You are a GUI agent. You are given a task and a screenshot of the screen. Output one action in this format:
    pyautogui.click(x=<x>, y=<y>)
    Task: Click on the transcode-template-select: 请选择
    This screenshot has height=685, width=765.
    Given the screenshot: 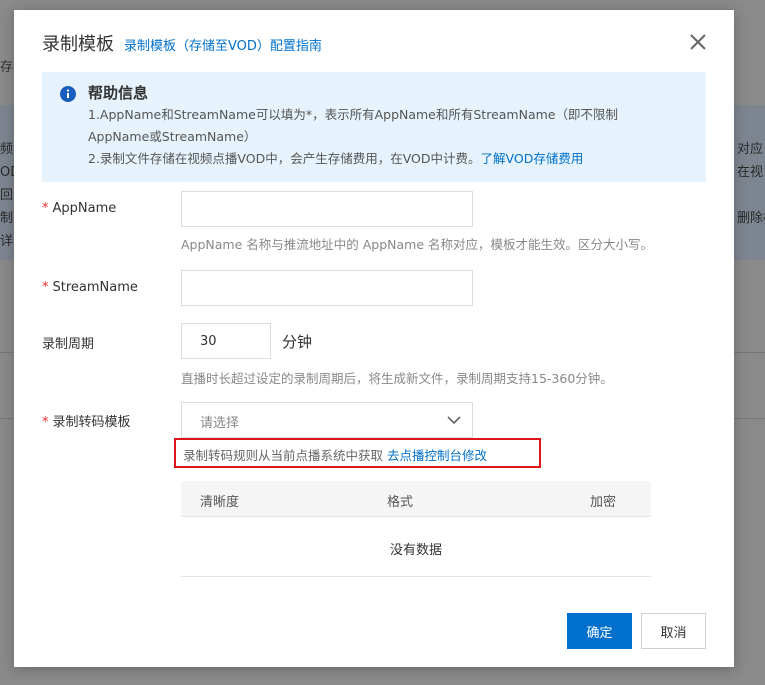 What is the action you would take?
    pyautogui.click(x=327, y=420)
    